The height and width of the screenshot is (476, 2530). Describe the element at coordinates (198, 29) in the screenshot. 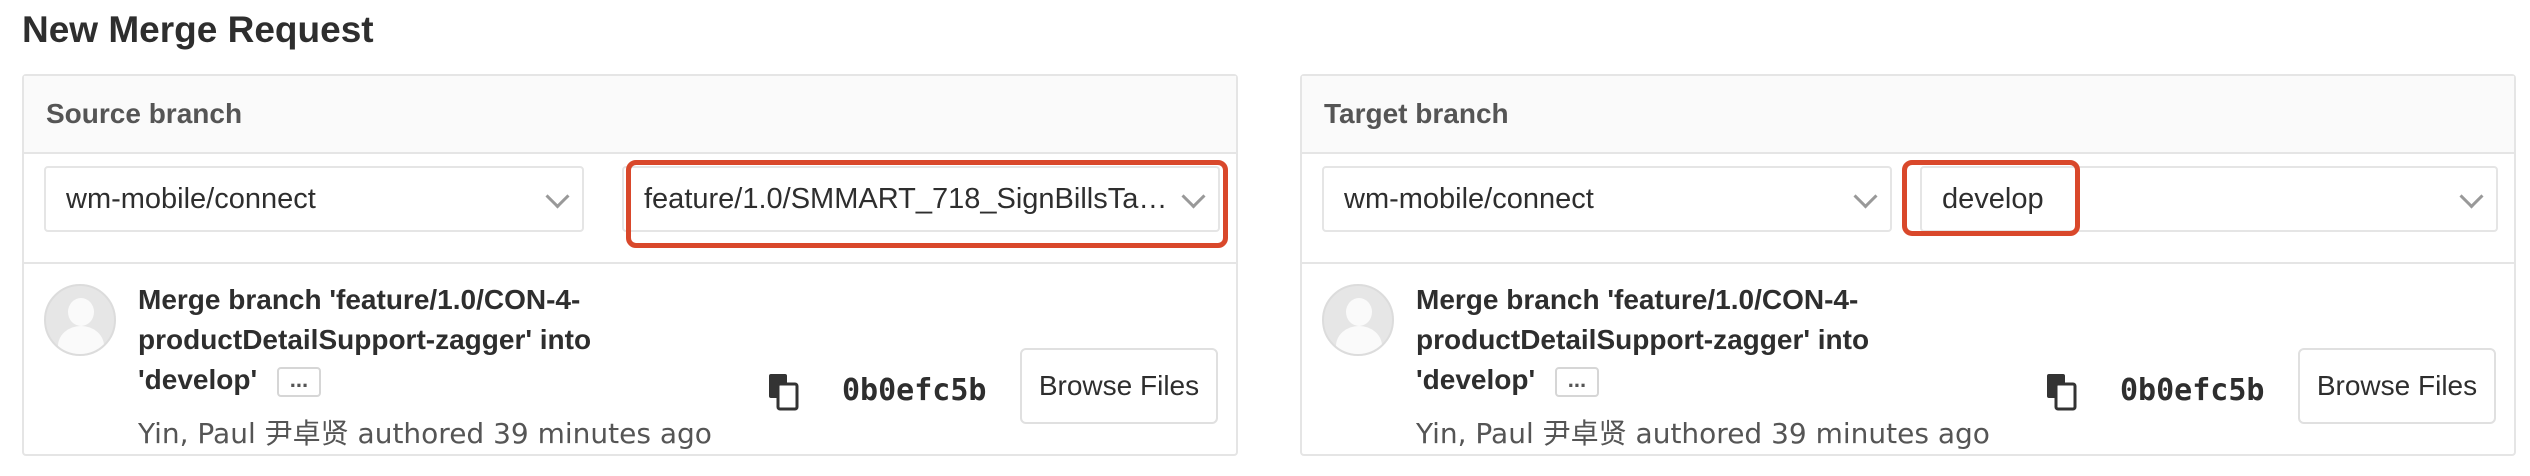

I see `page-title: New Merge Request` at that location.